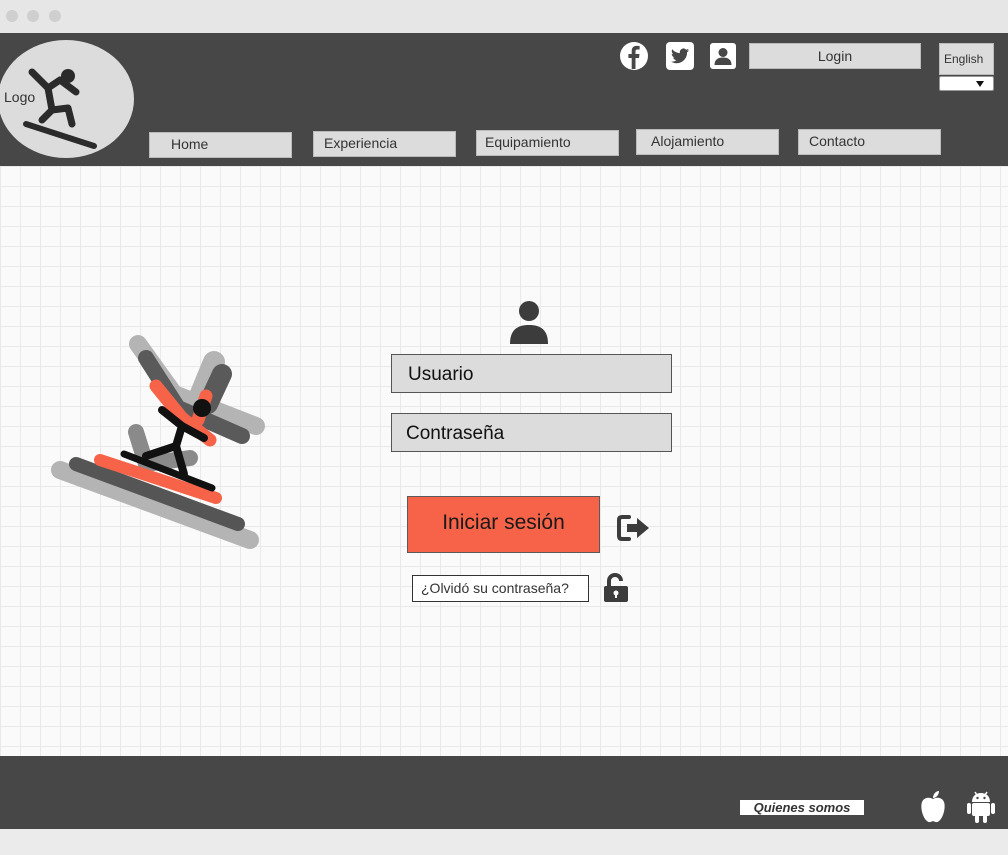 This screenshot has height=855, width=1008. What do you see at coordinates (802, 807) in the screenshot?
I see `about-us-link: Quienes somos` at bounding box center [802, 807].